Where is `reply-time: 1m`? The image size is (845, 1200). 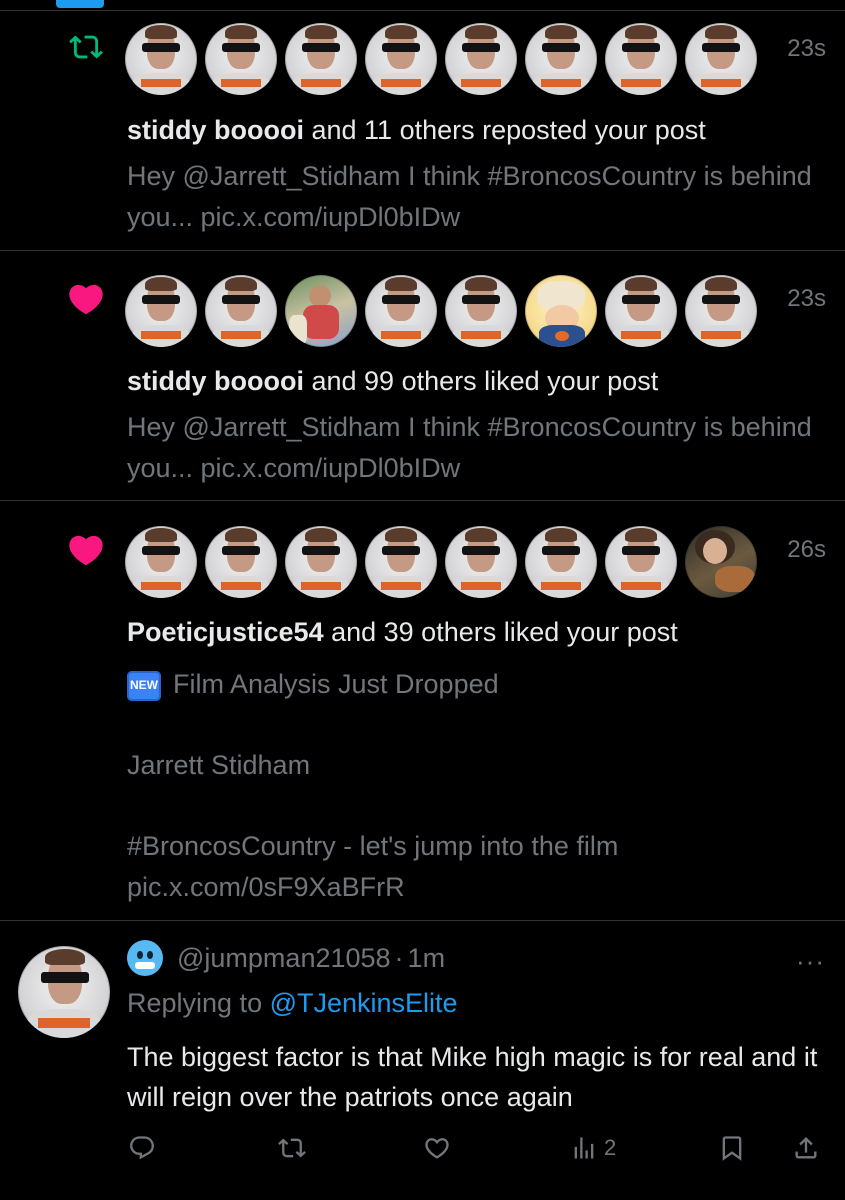
reply-time: 1m is located at coordinates (427, 958).